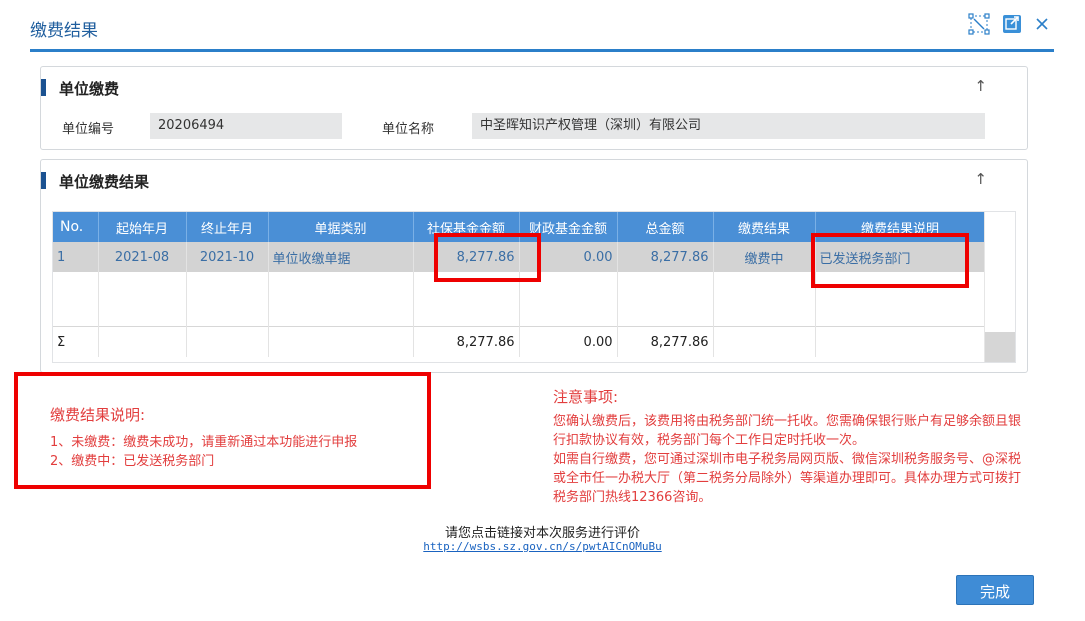 Image resolution: width=1085 pixels, height=621 pixels. Describe the element at coordinates (542, 50) in the screenshot. I see `title-underline` at that location.